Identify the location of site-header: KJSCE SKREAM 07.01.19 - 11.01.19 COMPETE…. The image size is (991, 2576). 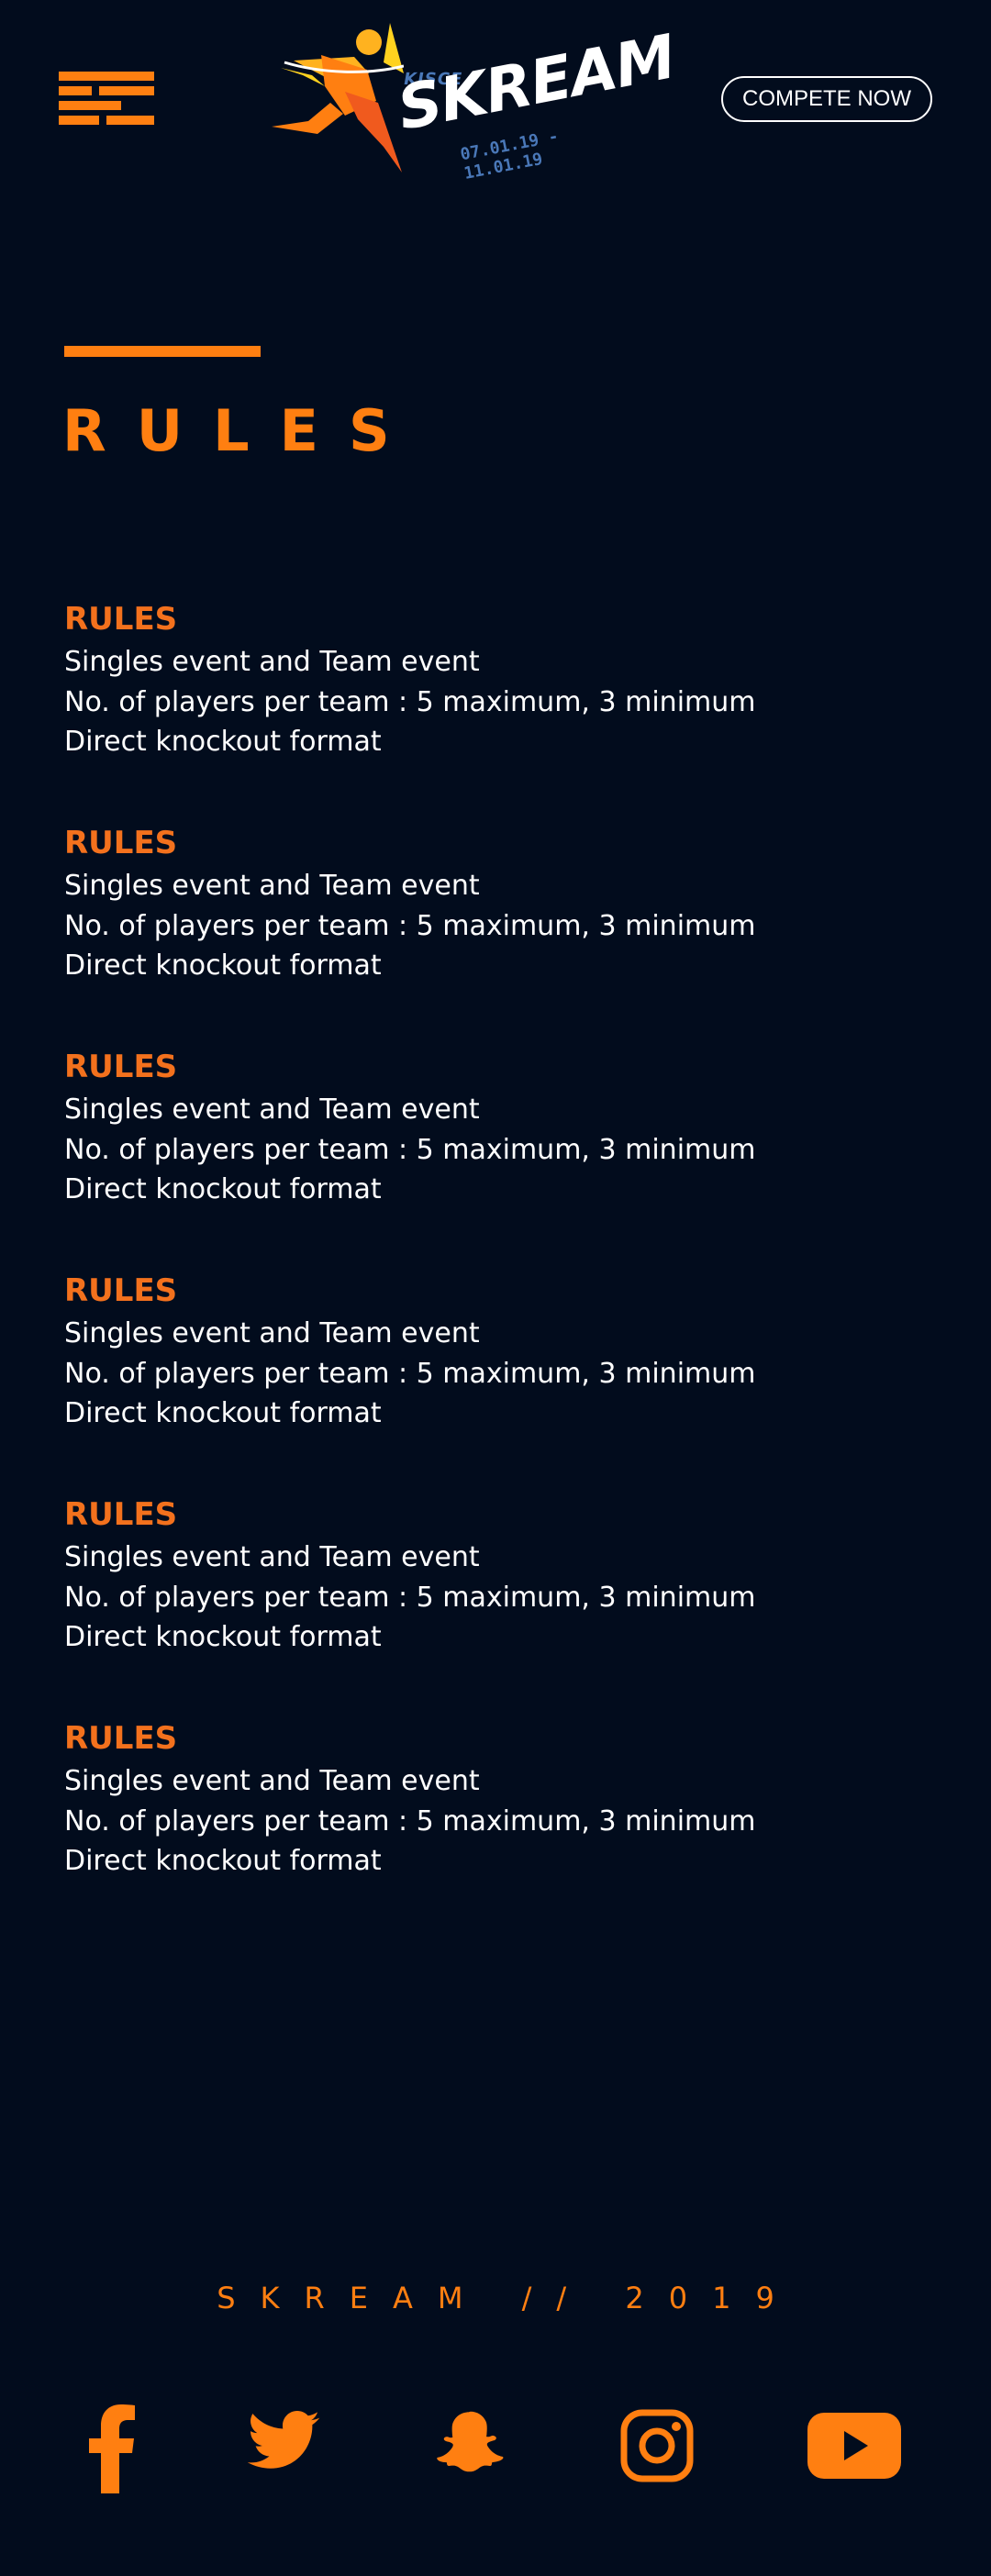
(495, 101).